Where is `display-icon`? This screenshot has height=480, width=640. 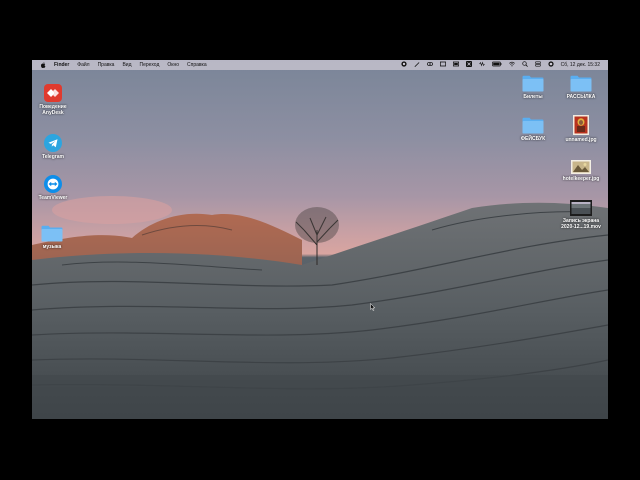
display-icon is located at coordinates (442, 65).